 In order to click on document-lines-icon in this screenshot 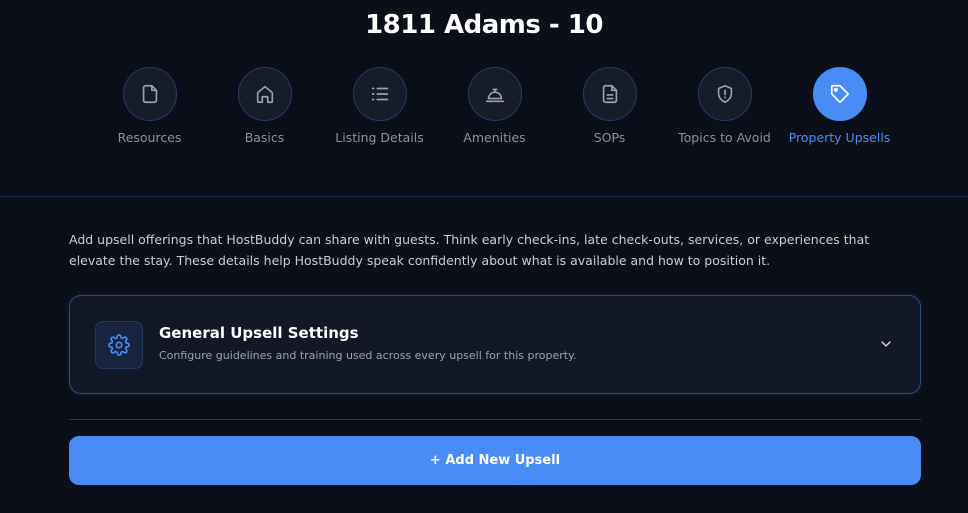, I will do `click(609, 94)`.